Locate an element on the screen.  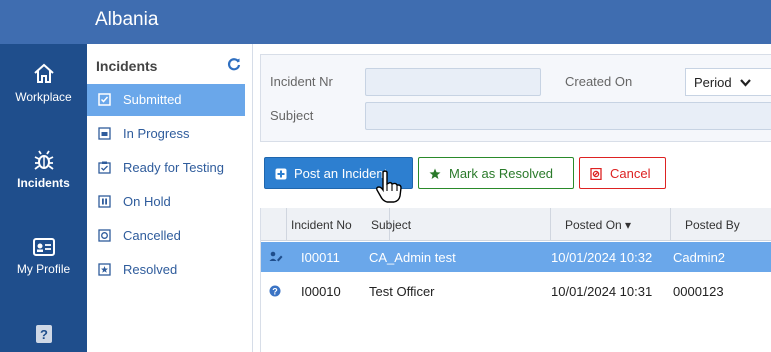
nav-label-my-profile: My Profile is located at coordinates (43, 269).